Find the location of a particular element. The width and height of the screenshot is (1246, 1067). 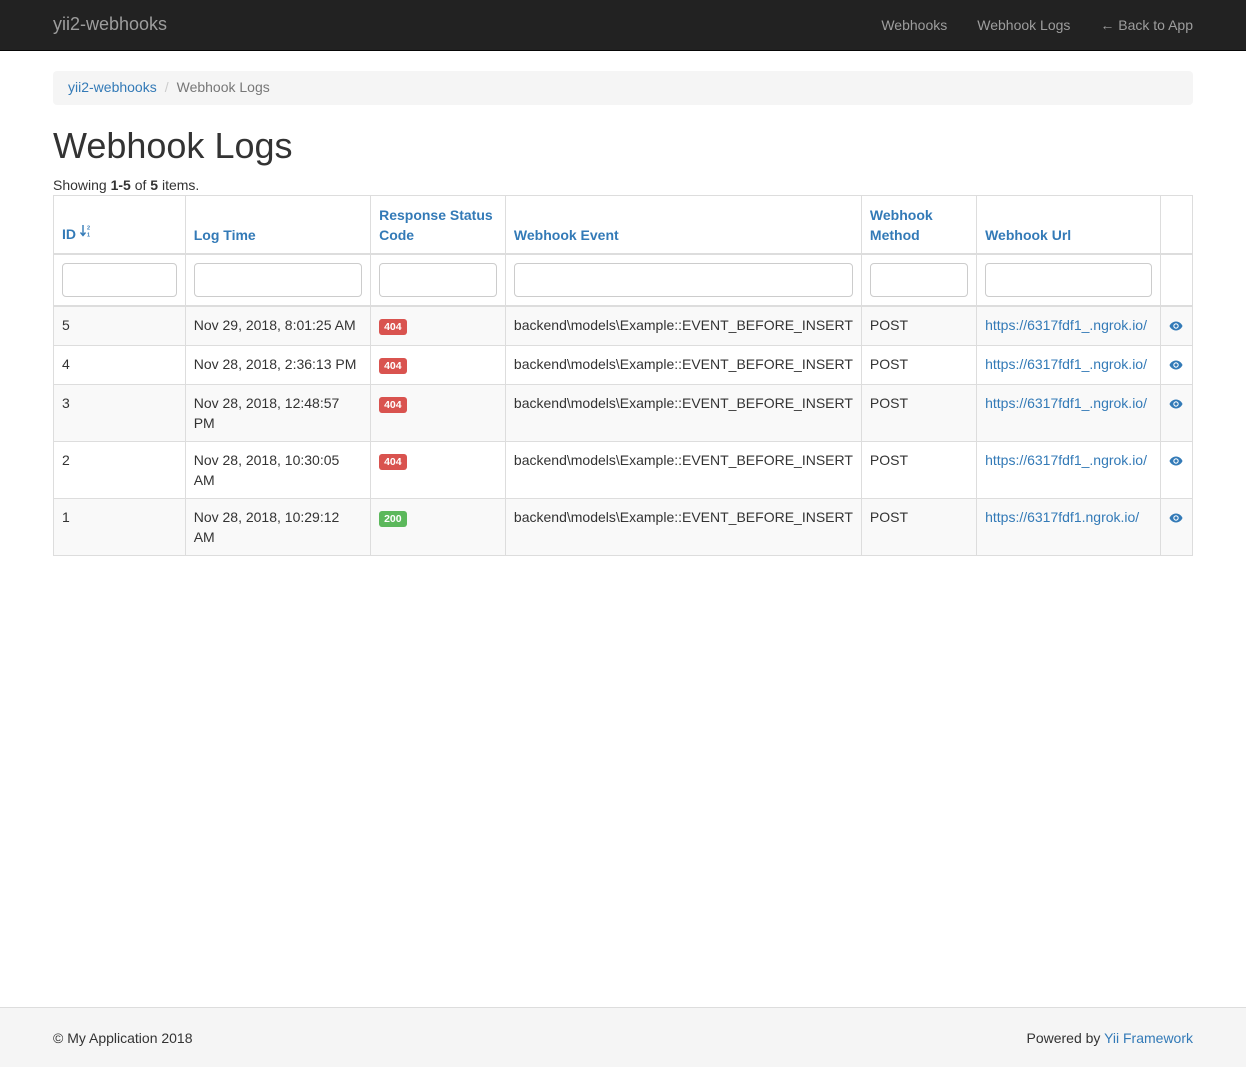

nav-link-webhook-logs: Webhook Logs is located at coordinates (1023, 25).